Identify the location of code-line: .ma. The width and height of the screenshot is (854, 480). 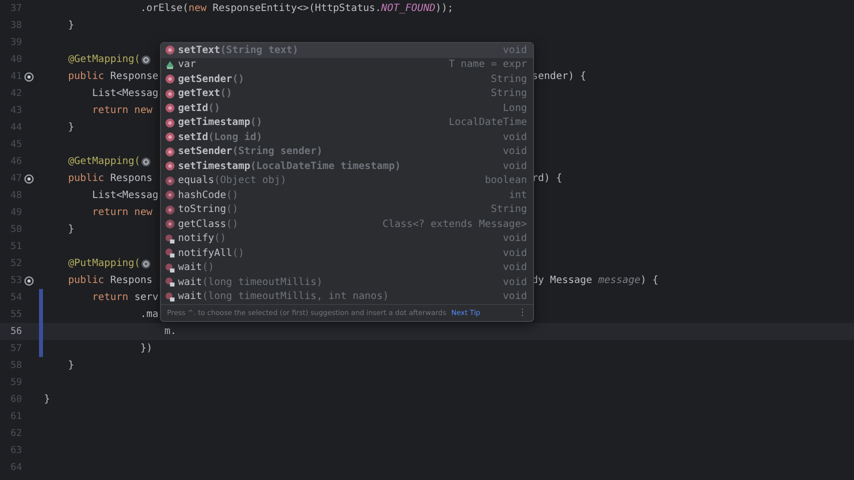
(148, 314).